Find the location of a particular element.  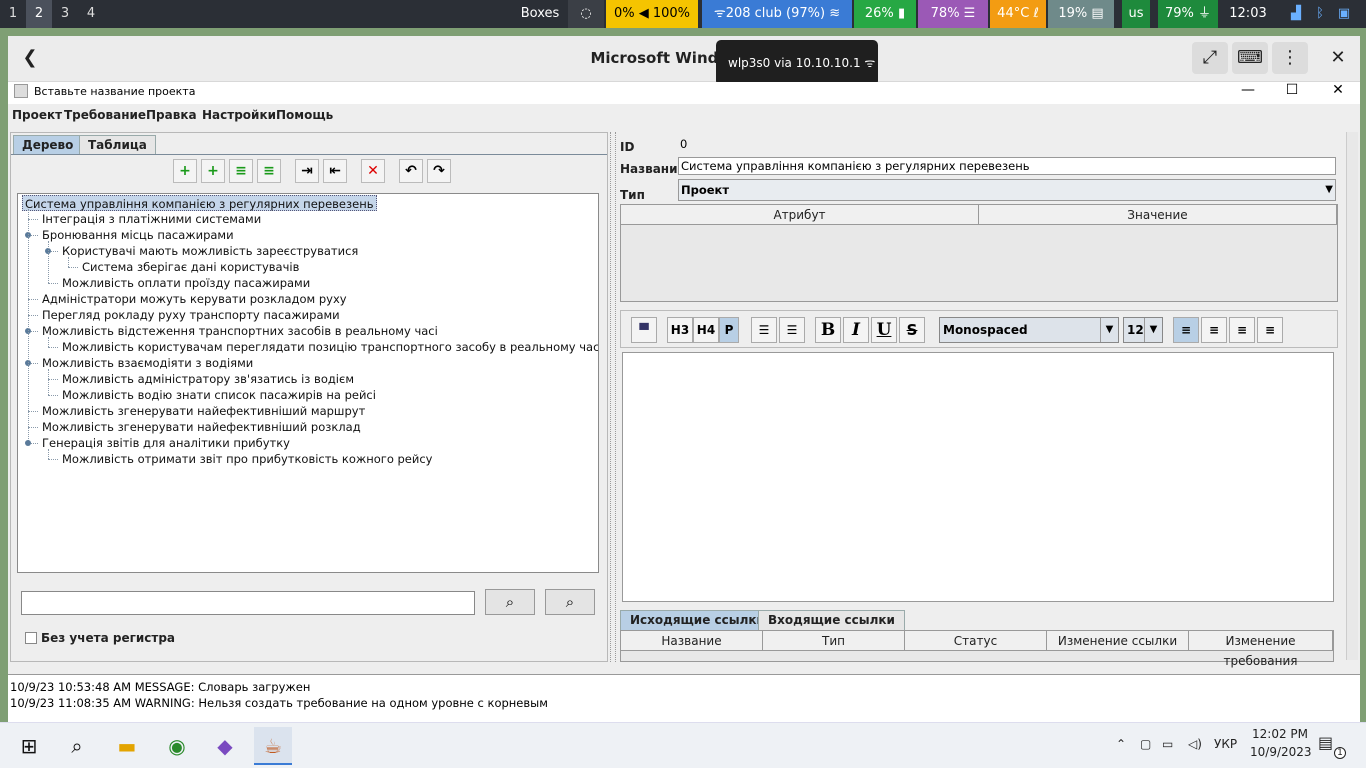

type-select: Проект ▼ is located at coordinates (1007, 190).